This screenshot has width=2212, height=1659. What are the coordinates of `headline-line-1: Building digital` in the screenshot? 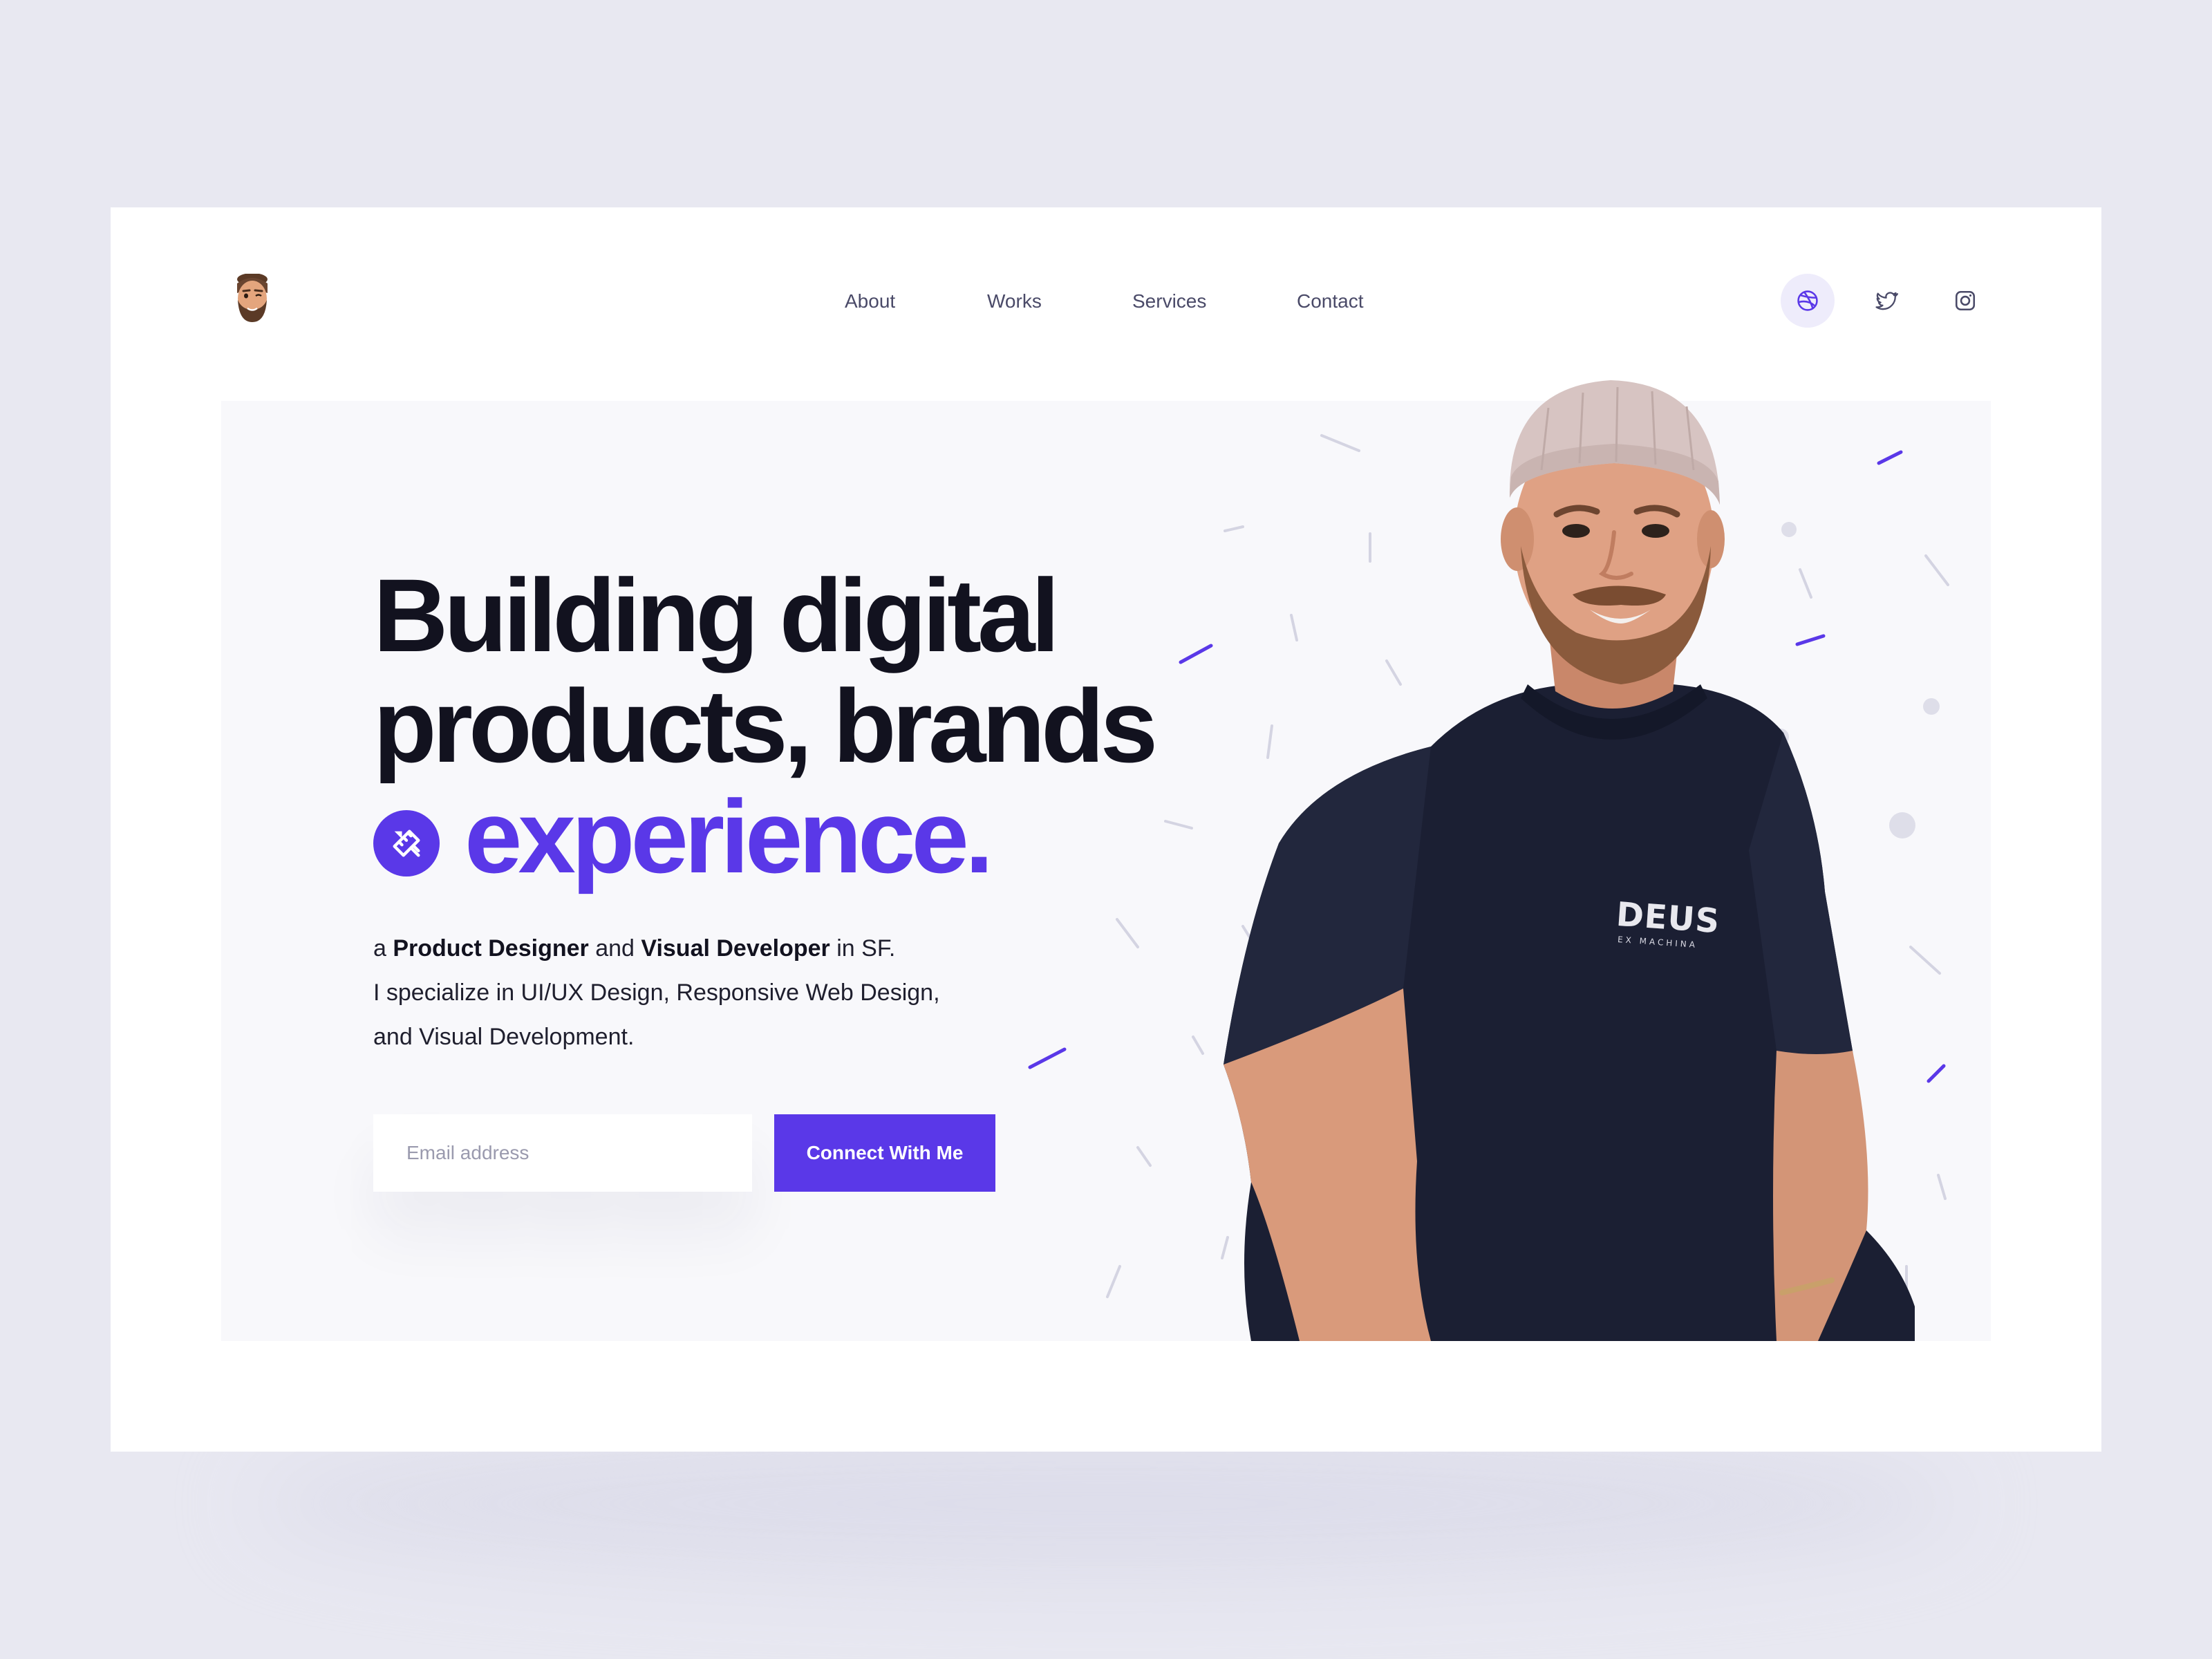 It's located at (716, 615).